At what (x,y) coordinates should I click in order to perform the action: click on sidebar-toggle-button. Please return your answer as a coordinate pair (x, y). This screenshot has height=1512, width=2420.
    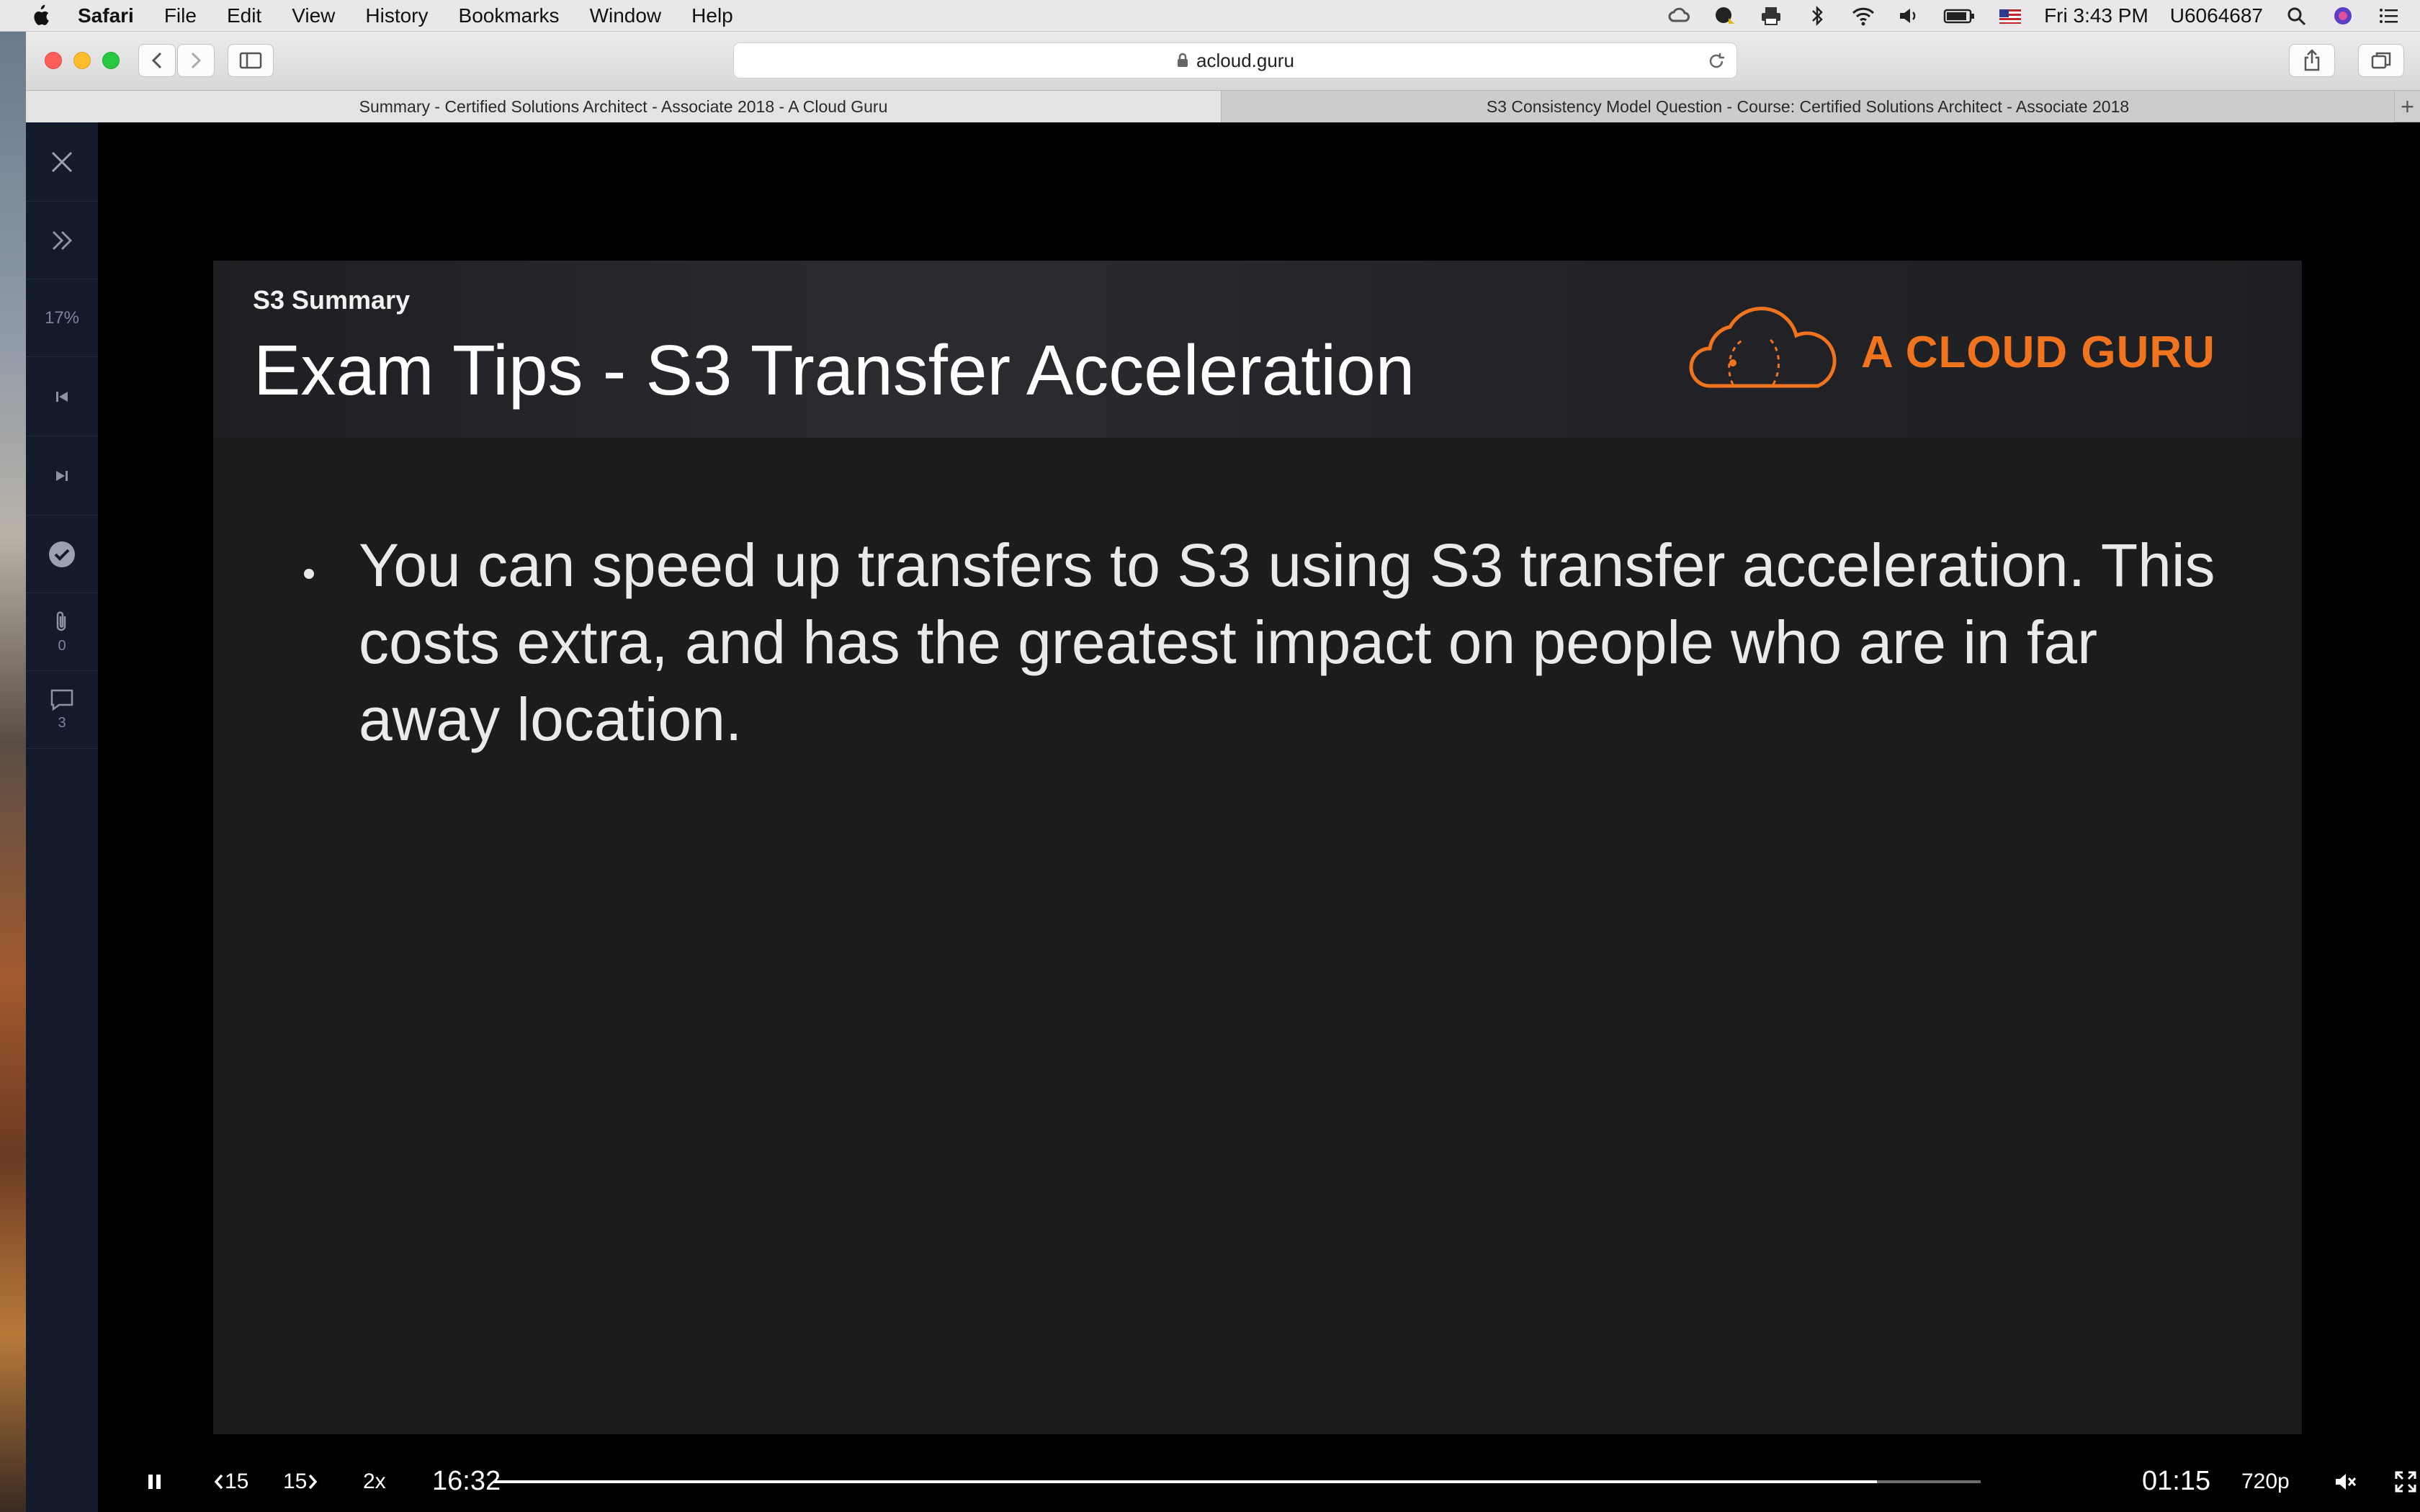
    Looking at the image, I should click on (251, 60).